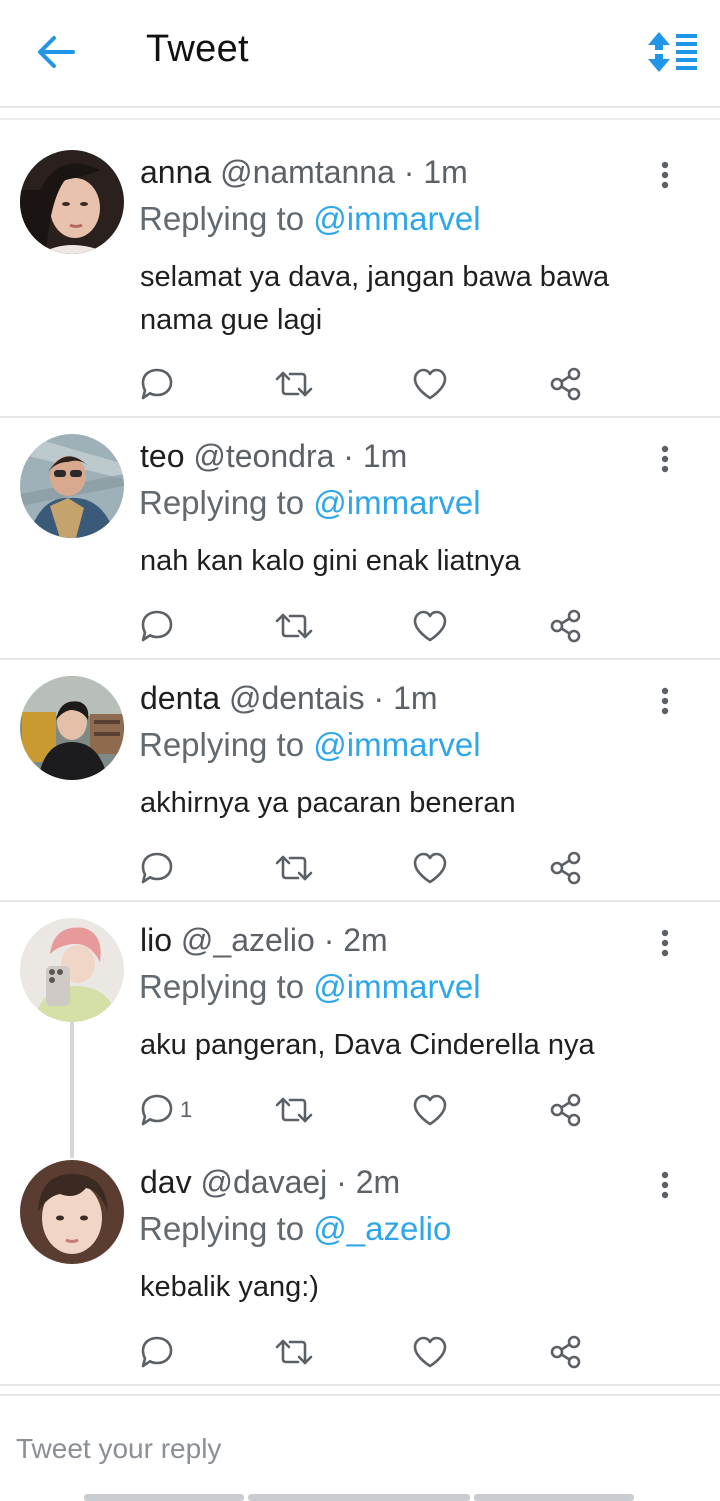 This screenshot has width=720, height=1501. I want to click on author-name: teo, so click(162, 456).